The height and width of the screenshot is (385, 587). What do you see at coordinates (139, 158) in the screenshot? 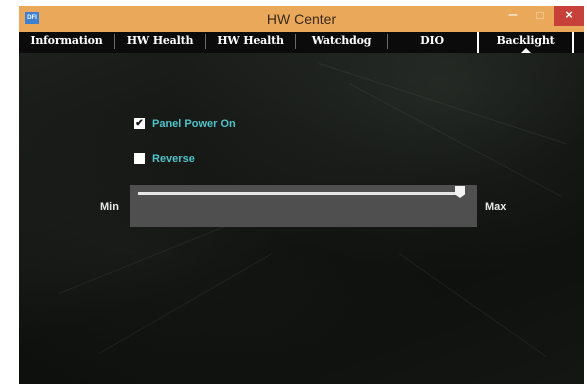
I see `reverse-checkbox` at bounding box center [139, 158].